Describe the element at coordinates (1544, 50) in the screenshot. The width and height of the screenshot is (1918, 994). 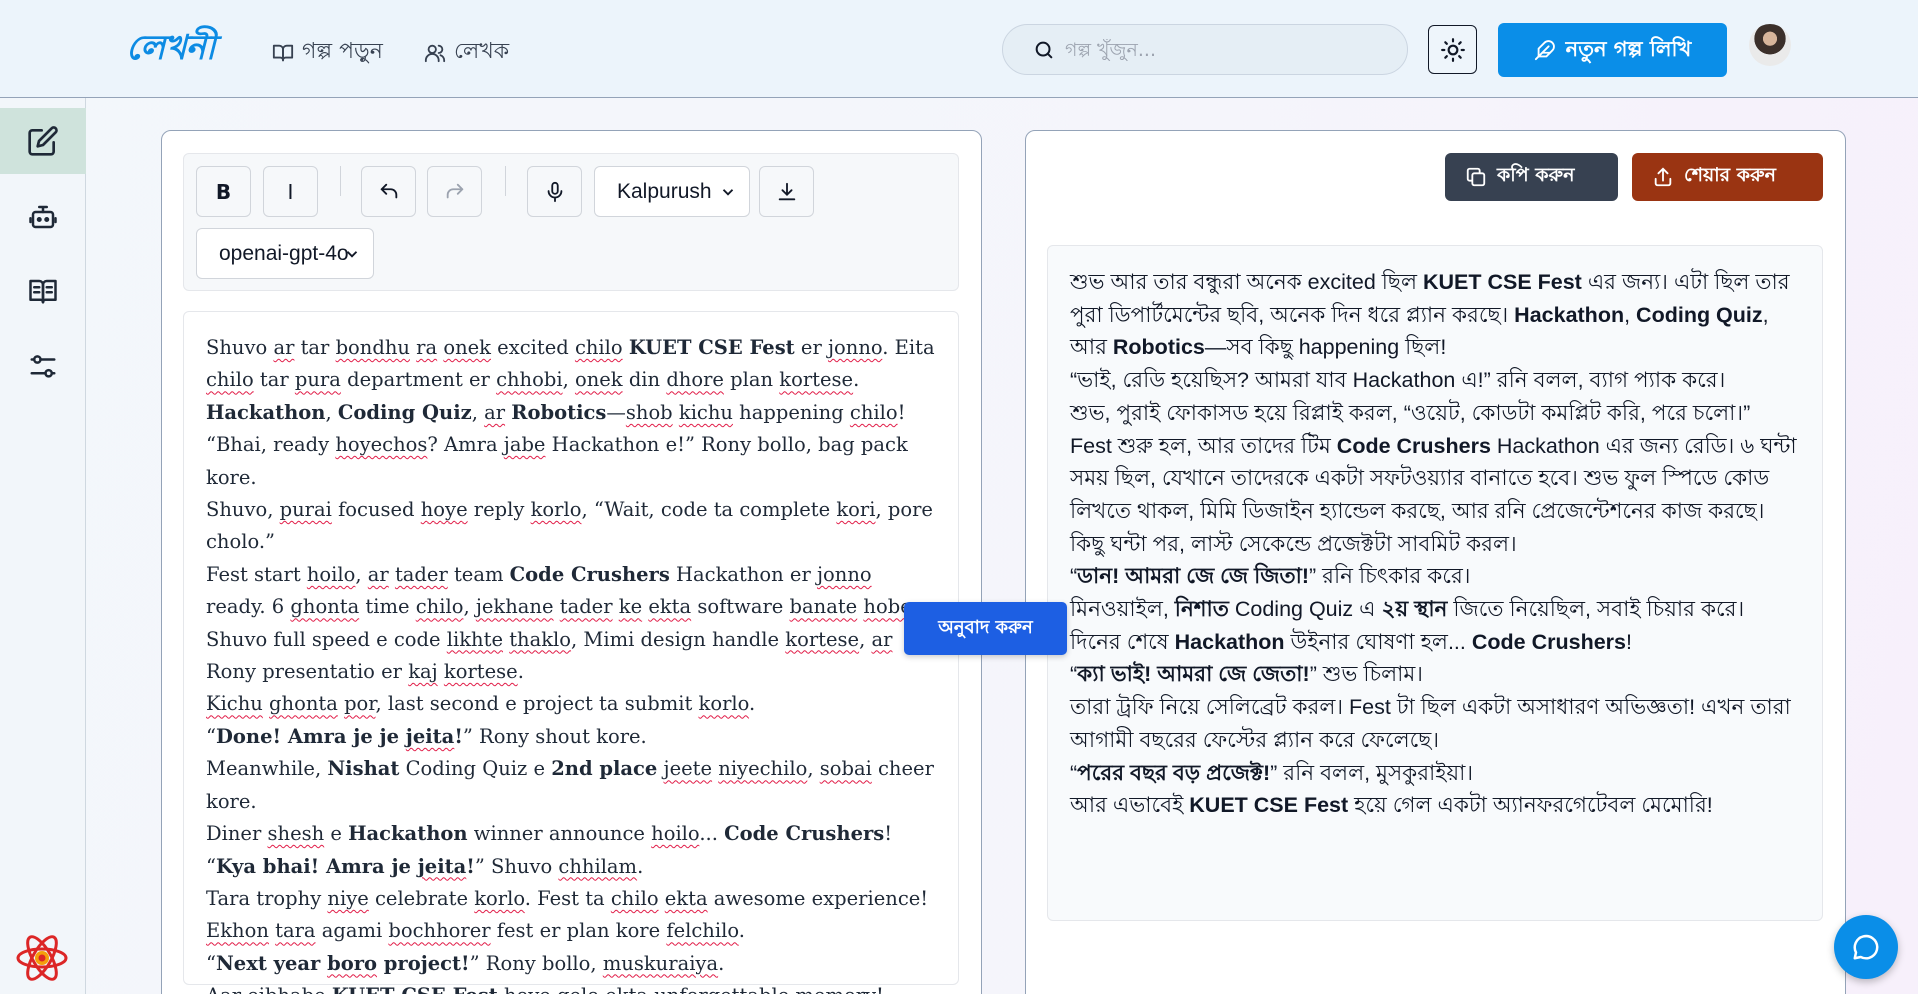
I see `feather-icon` at that location.